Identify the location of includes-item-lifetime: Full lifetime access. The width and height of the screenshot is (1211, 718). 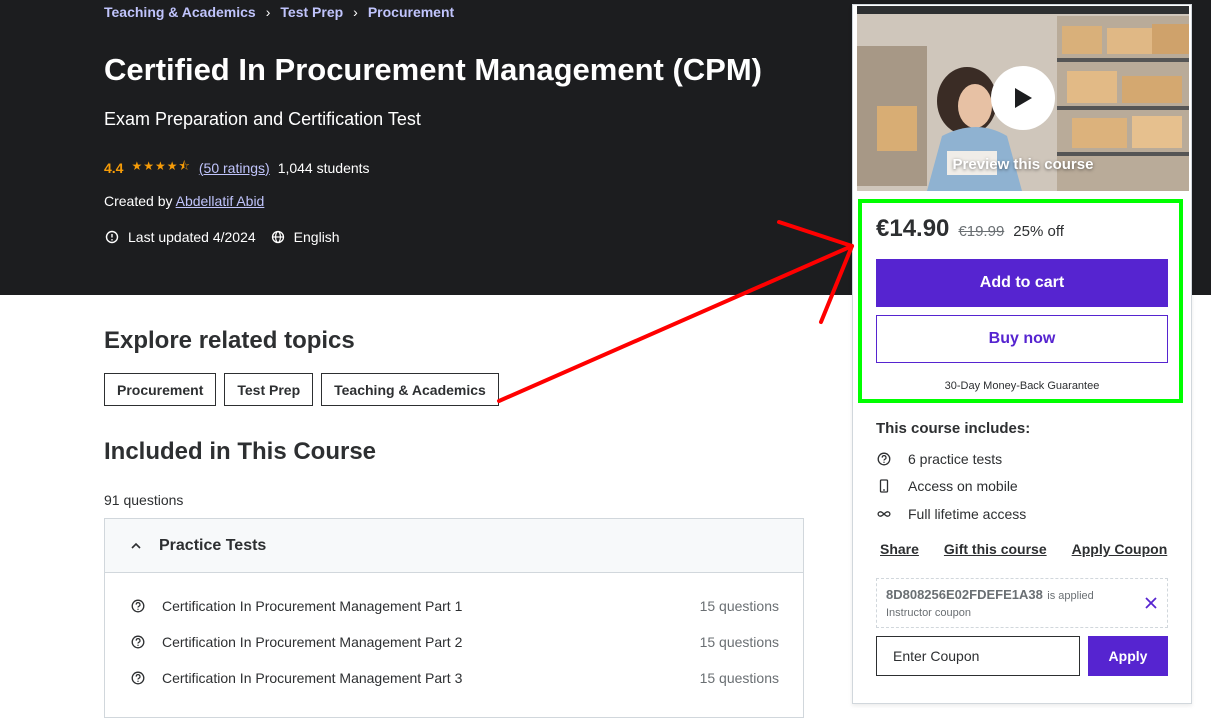
(951, 514).